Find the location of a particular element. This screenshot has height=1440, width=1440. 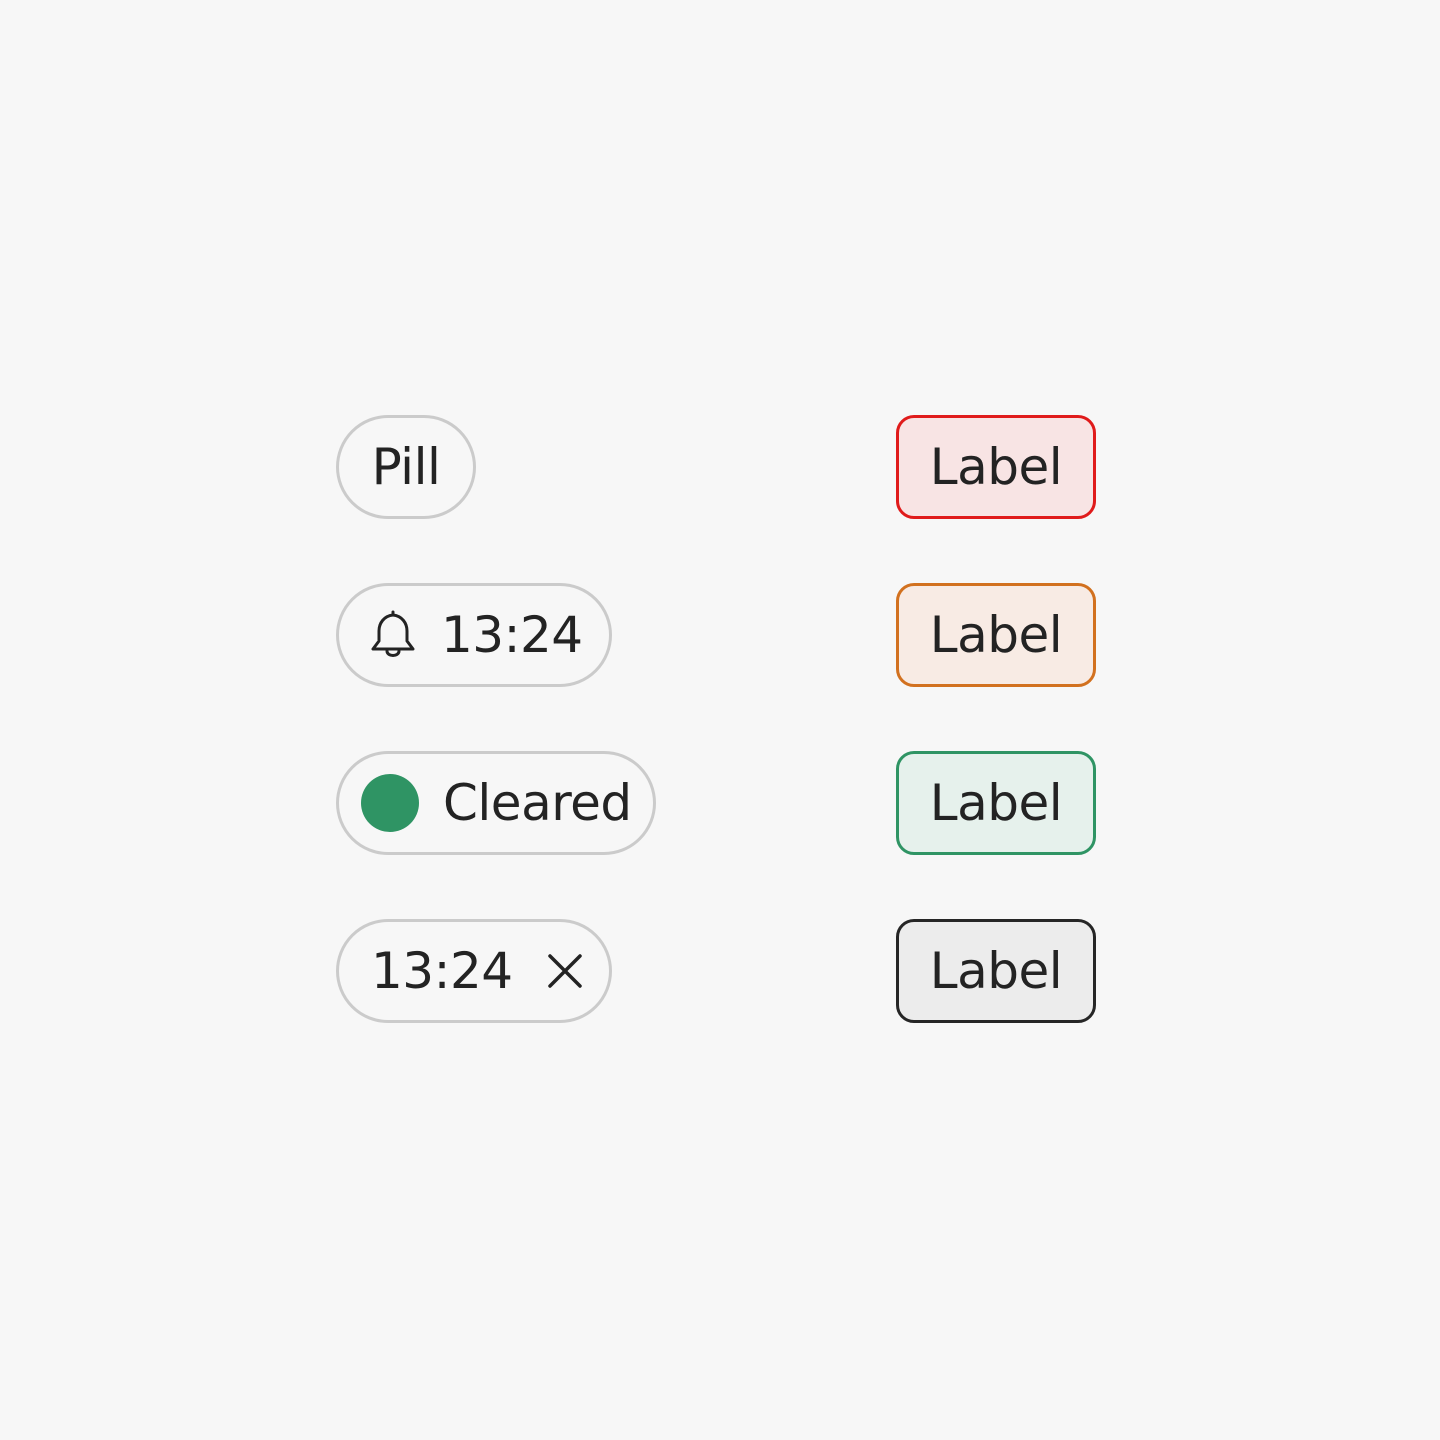

label-warning: Label is located at coordinates (996, 635).